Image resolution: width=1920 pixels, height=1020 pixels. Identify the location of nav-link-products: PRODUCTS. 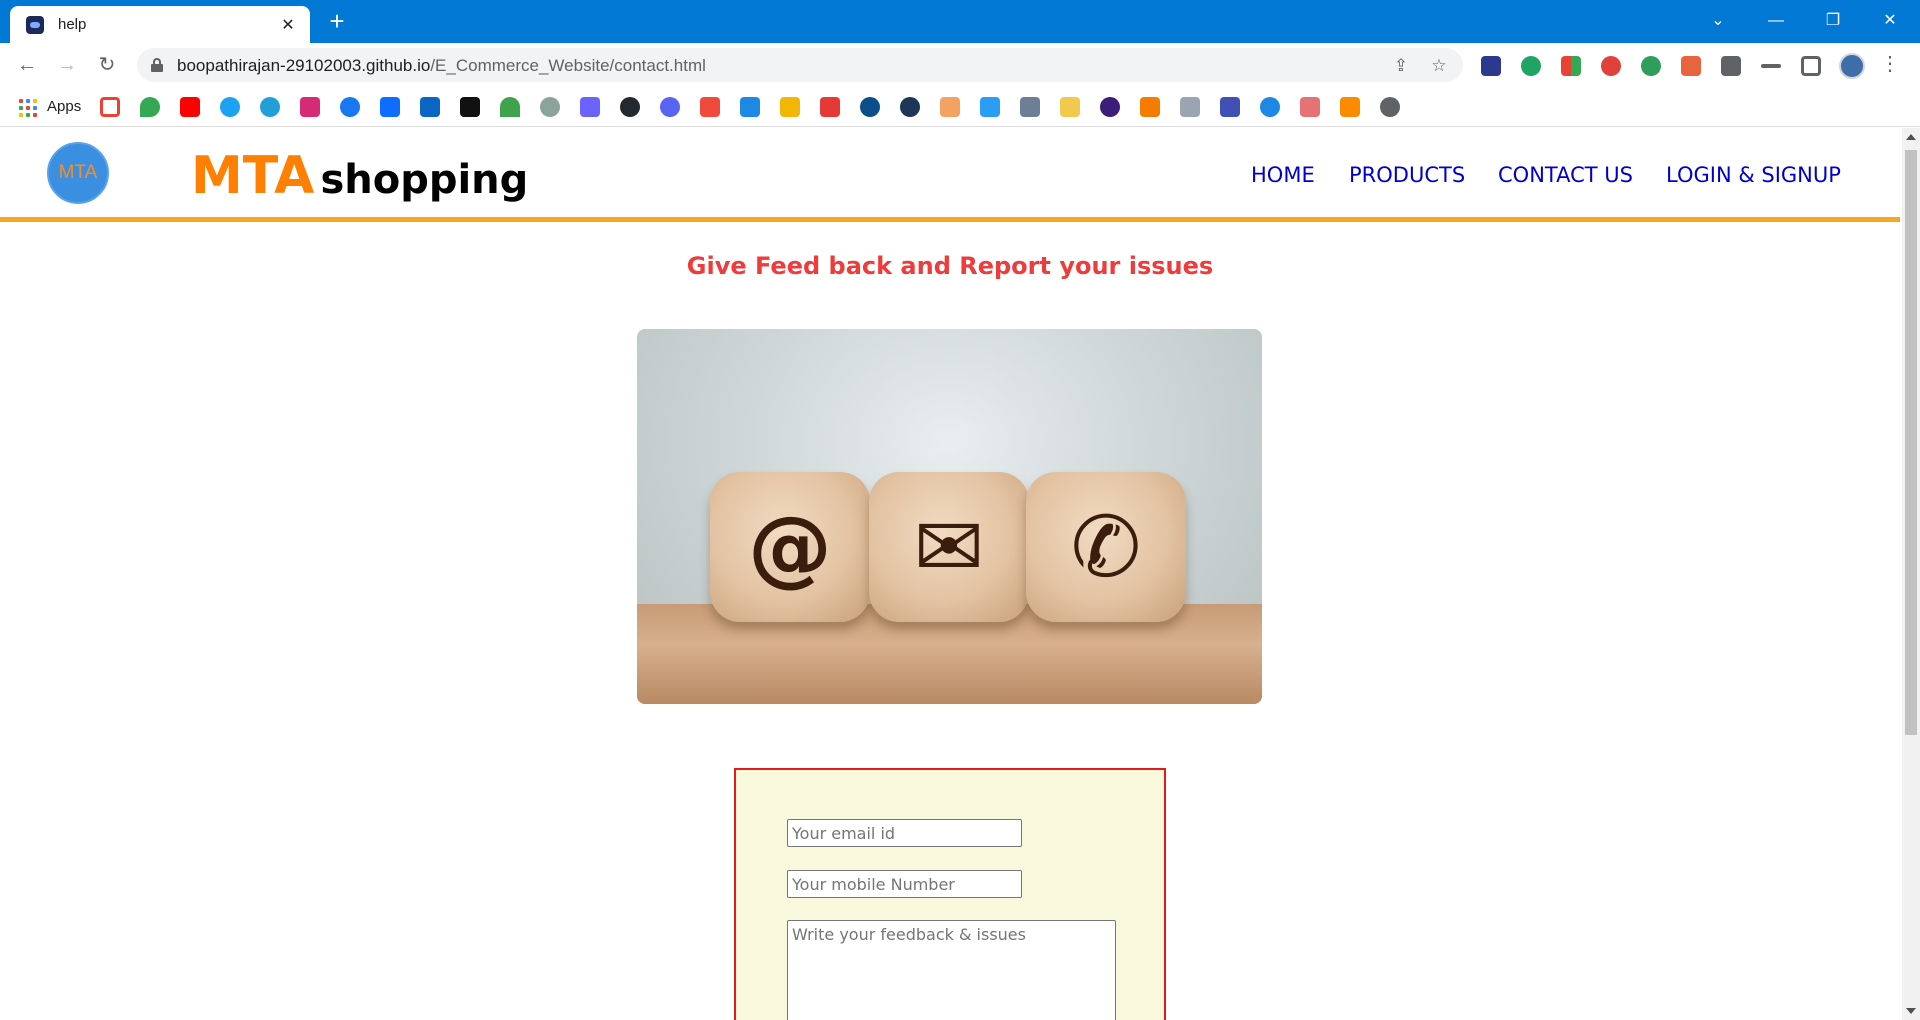
(1407, 175).